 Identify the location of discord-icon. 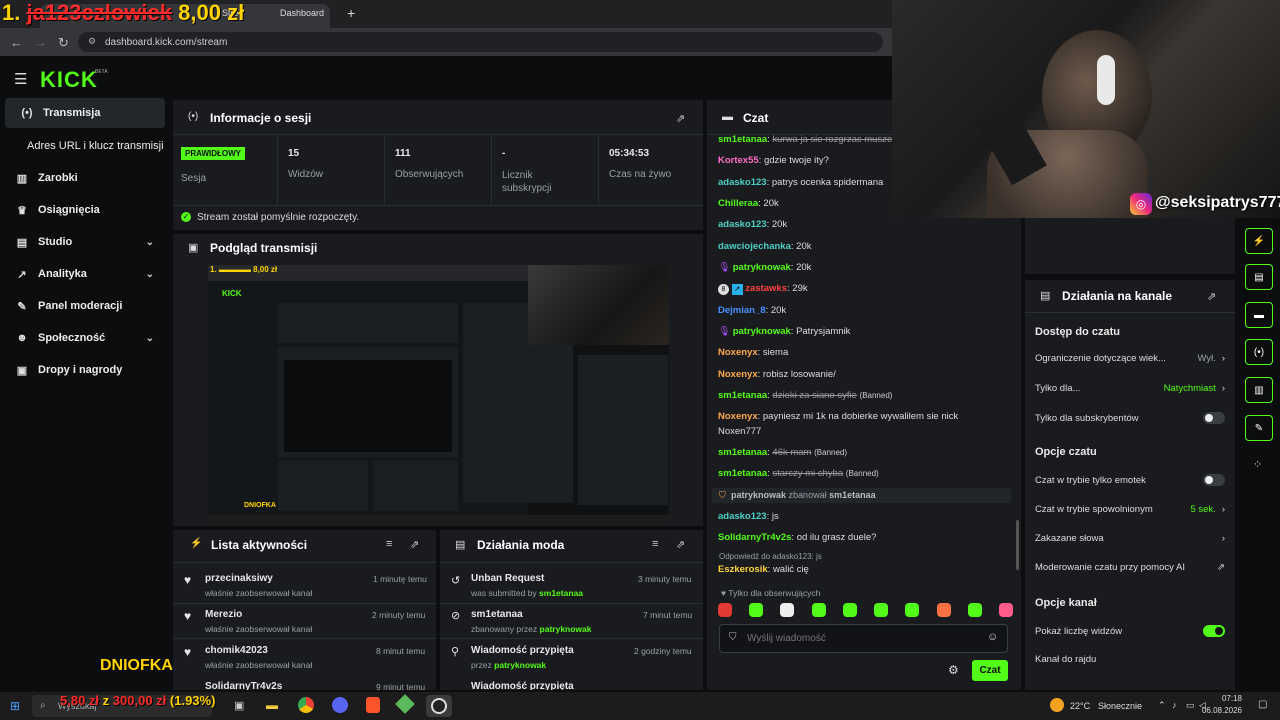
(340, 705).